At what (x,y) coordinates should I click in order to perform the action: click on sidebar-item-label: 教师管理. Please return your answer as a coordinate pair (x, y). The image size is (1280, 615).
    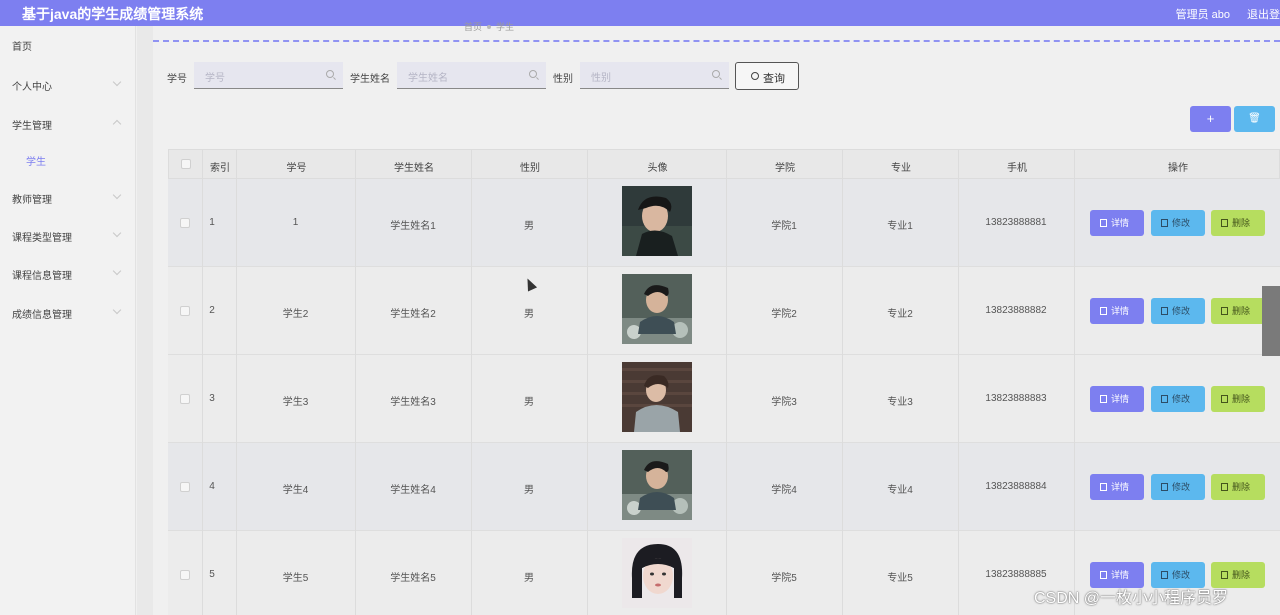
    Looking at the image, I should click on (32, 200).